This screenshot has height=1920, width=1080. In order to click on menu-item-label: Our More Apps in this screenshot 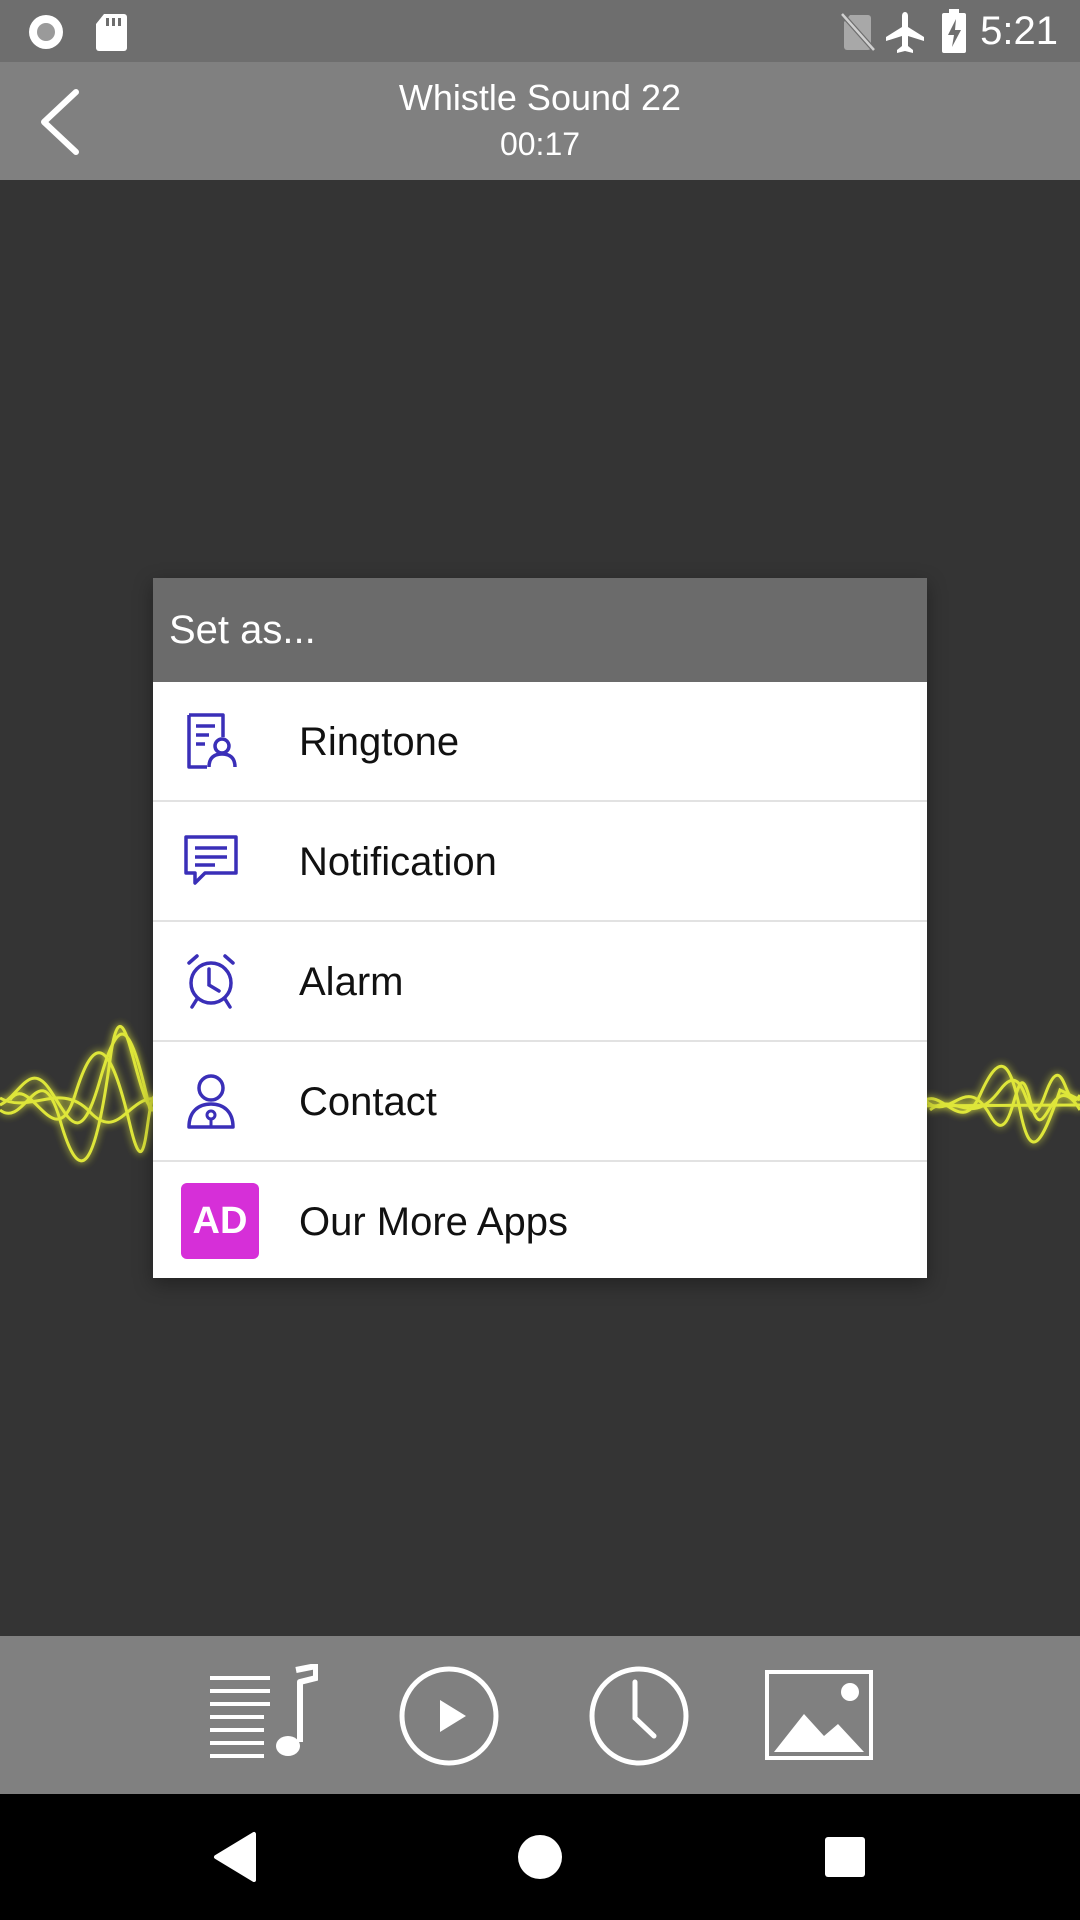, I will do `click(434, 1222)`.